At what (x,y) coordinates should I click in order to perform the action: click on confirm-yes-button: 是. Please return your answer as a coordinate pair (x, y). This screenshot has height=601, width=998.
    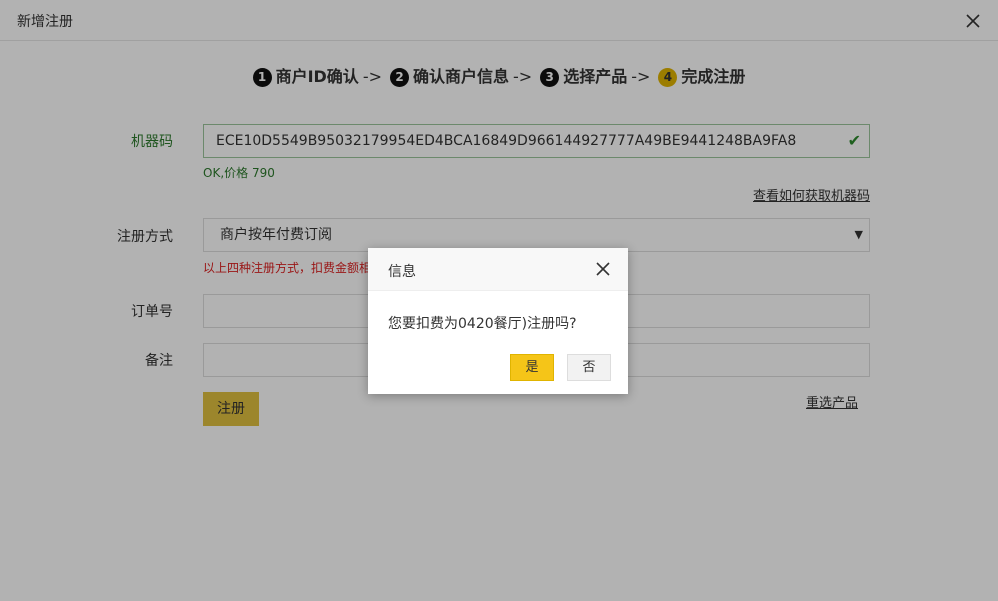
    Looking at the image, I should click on (532, 367).